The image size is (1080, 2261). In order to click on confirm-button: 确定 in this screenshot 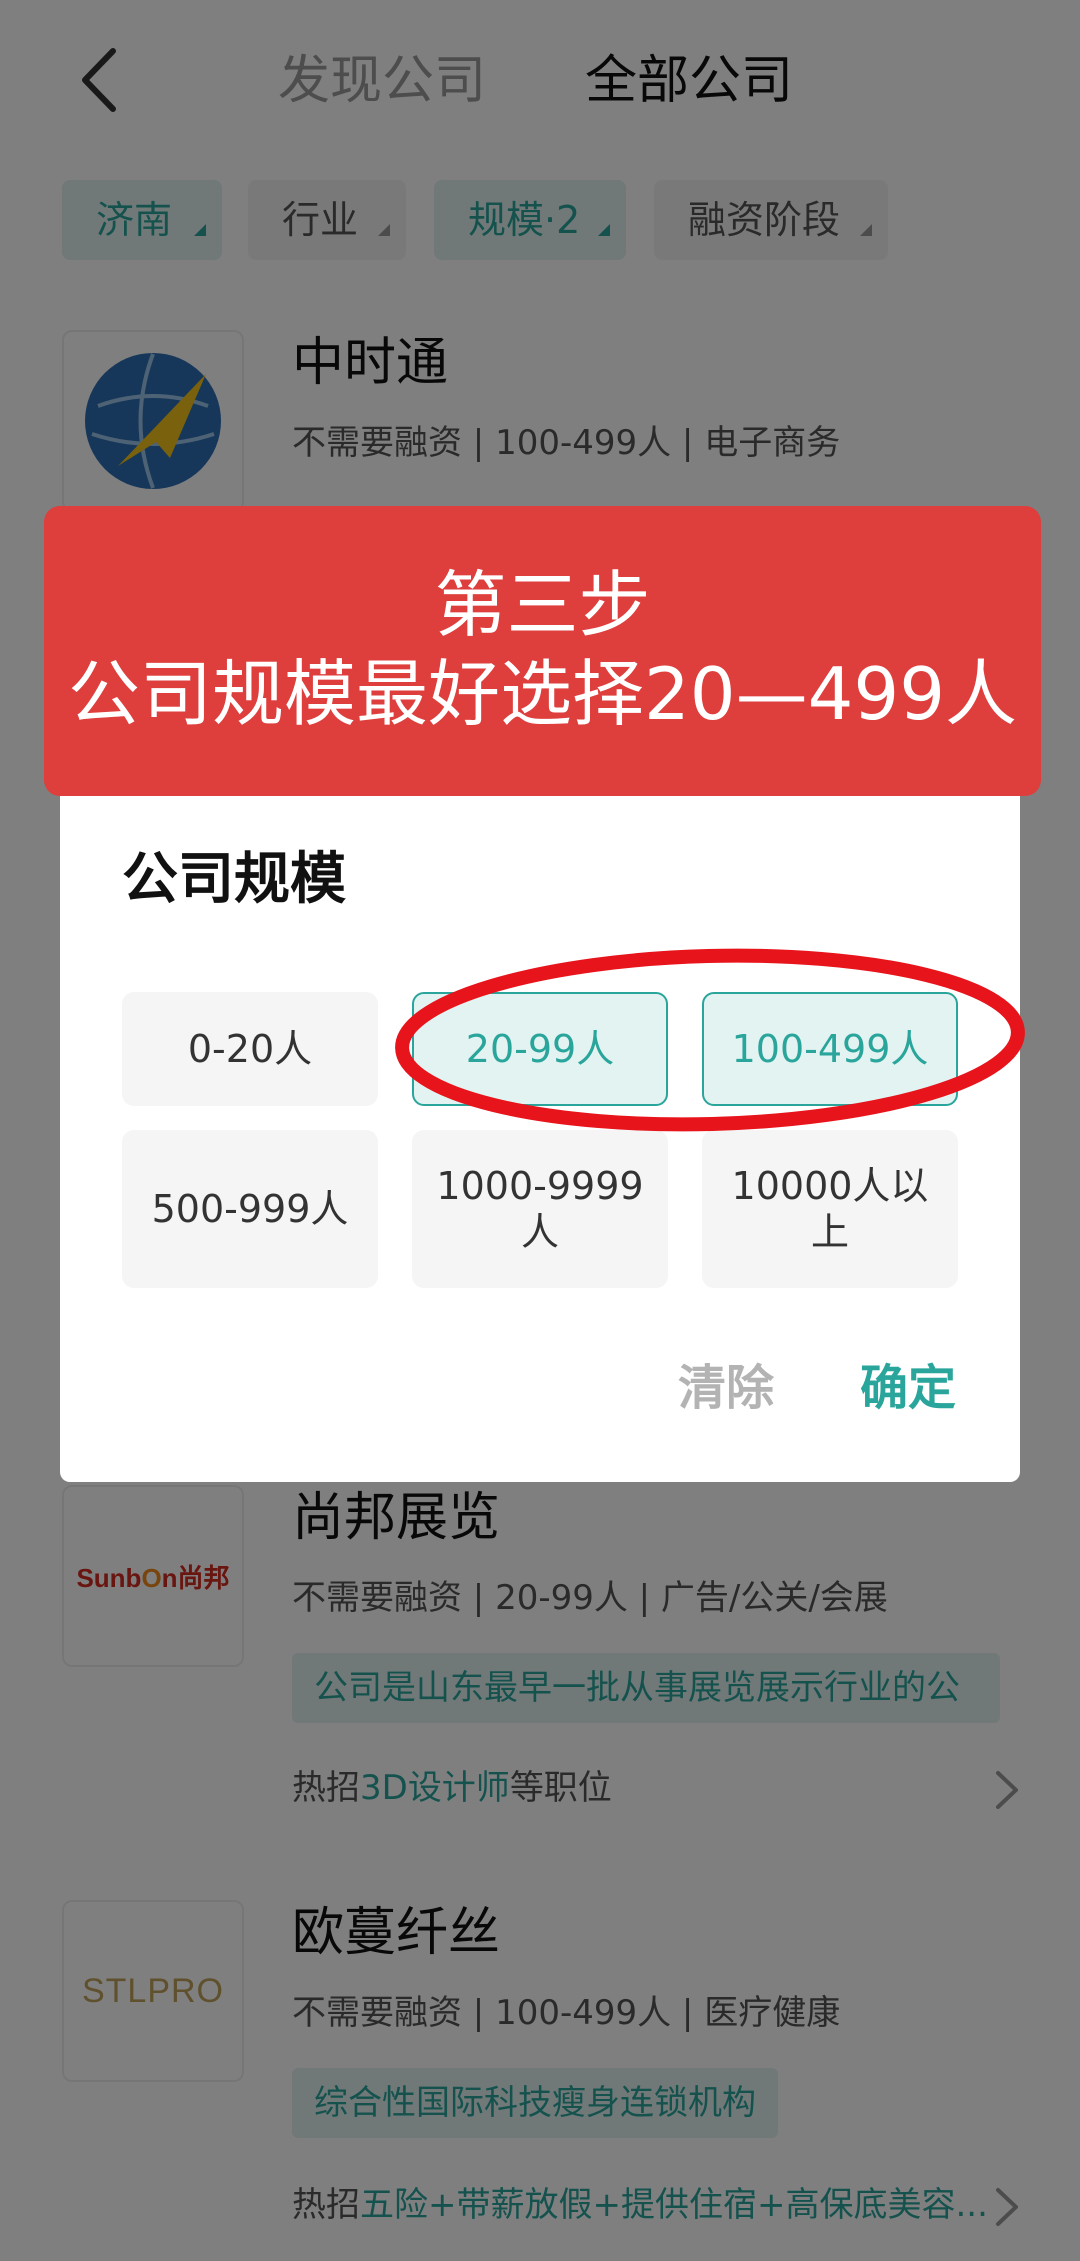, I will do `click(908, 1388)`.